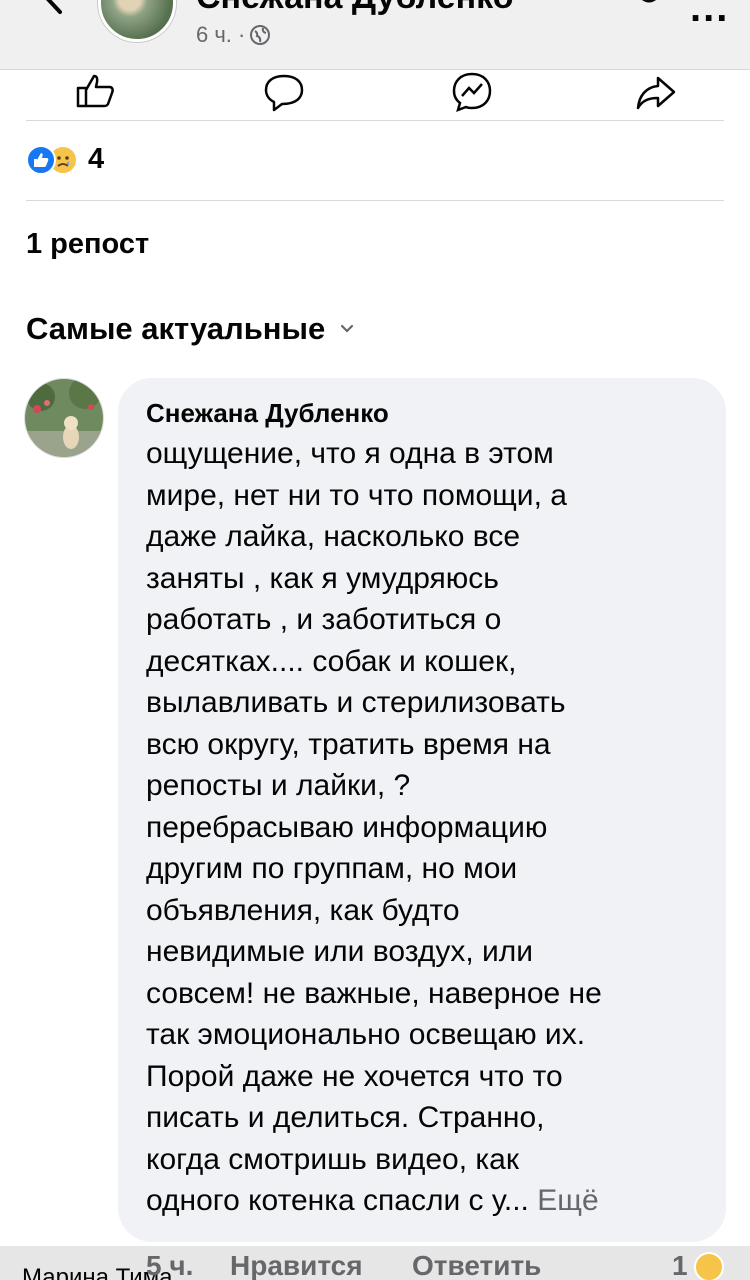 This screenshot has width=750, height=1280. I want to click on comment-footer: Марина Тима 5 ч. Нравится Ответить 1, so click(375, 1263).